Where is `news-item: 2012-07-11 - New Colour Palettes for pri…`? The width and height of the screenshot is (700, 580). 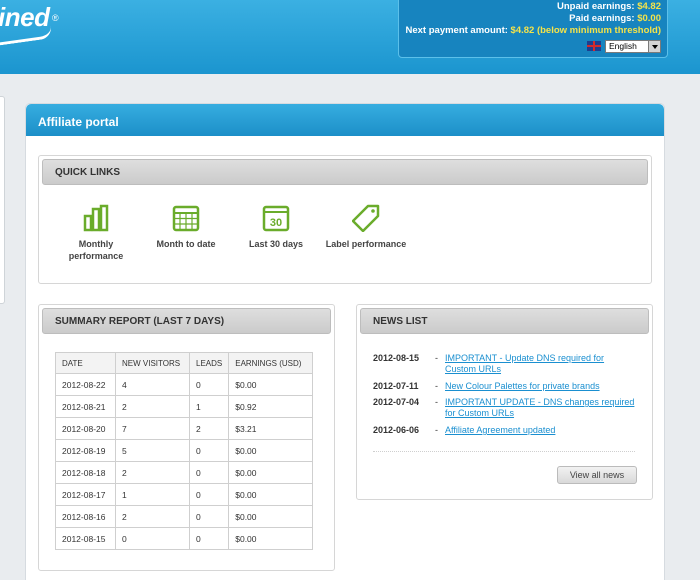
news-item: 2012-07-11 - New Colour Palettes for pri… is located at coordinates (504, 386).